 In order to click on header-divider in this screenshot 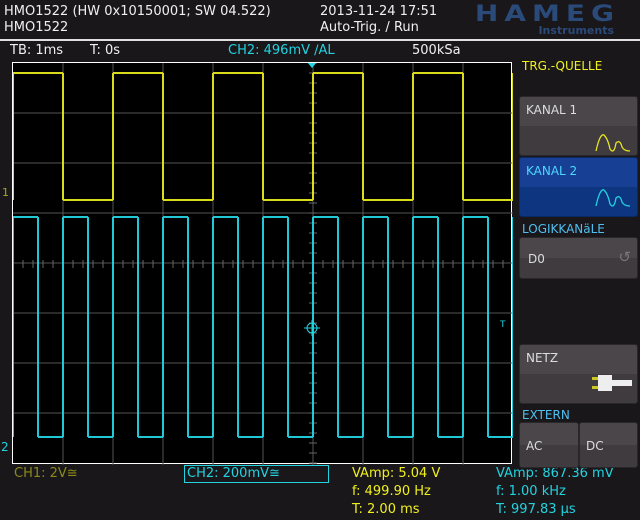, I will do `click(320, 40)`.